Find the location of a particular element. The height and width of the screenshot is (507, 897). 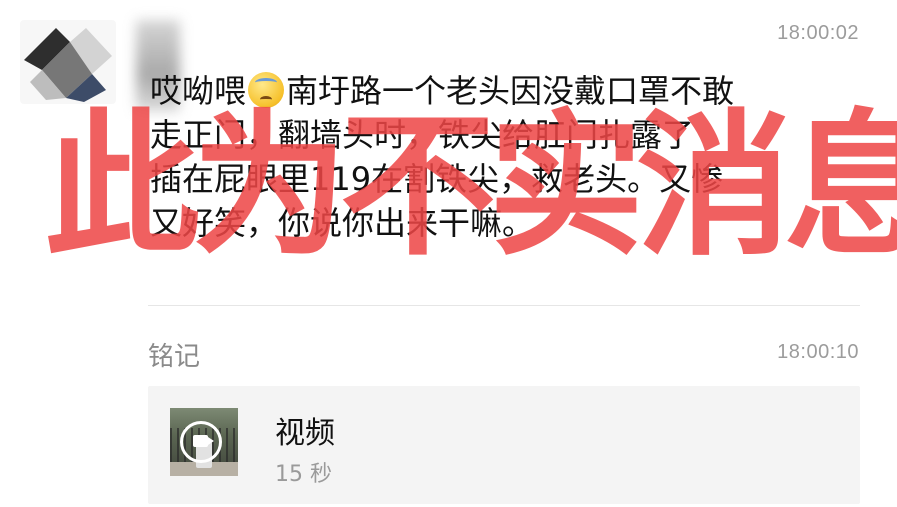

video-camera-icon is located at coordinates (203, 441).